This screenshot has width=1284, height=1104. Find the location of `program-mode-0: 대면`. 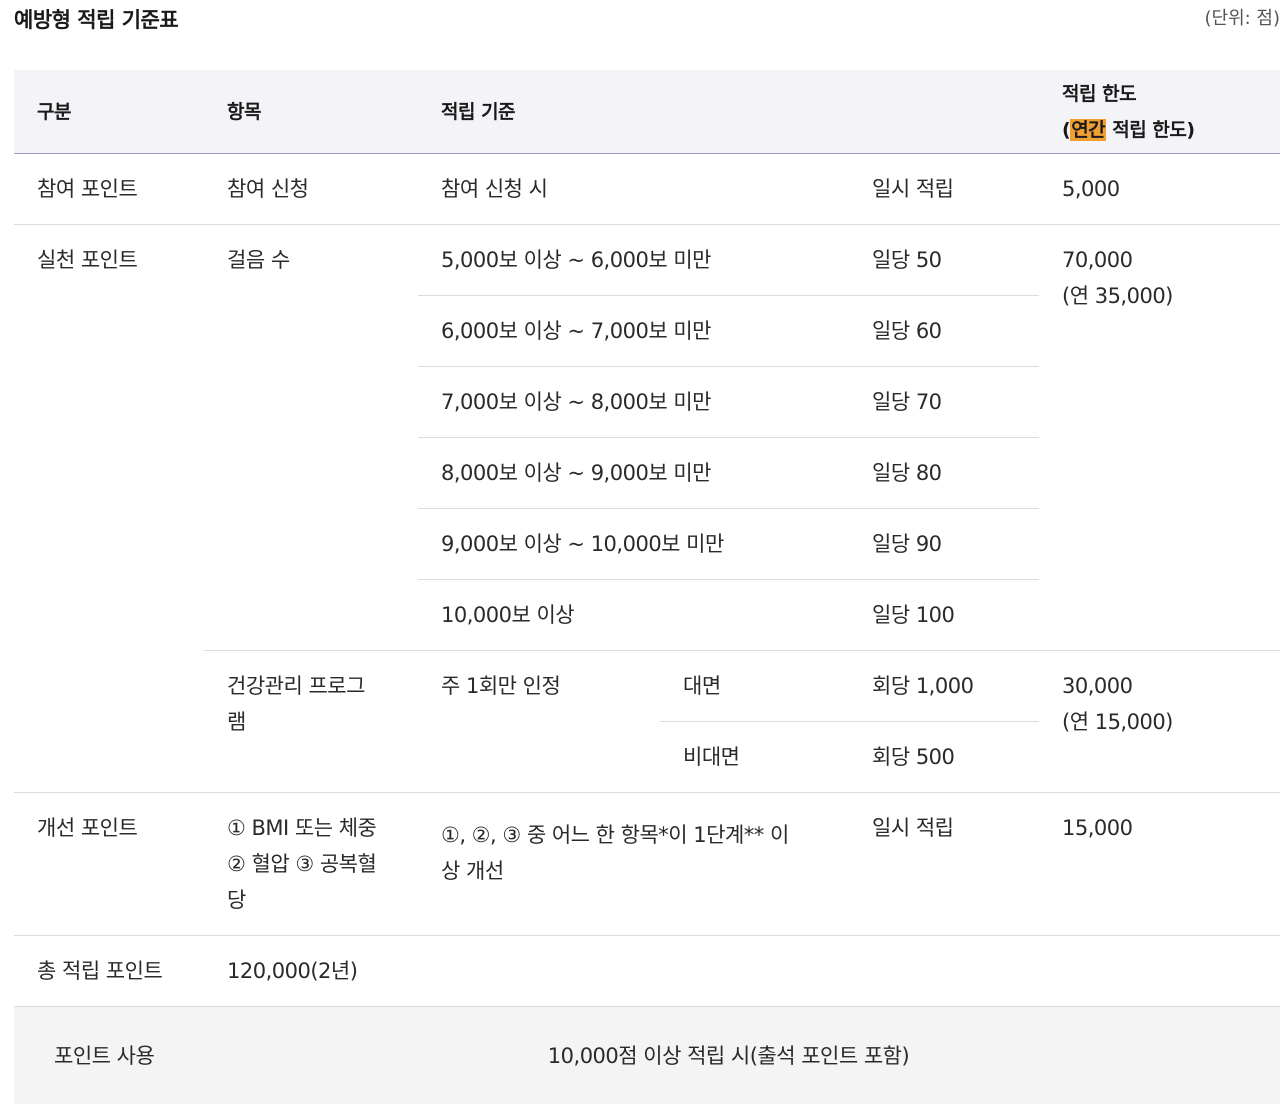

program-mode-0: 대면 is located at coordinates (754, 686).